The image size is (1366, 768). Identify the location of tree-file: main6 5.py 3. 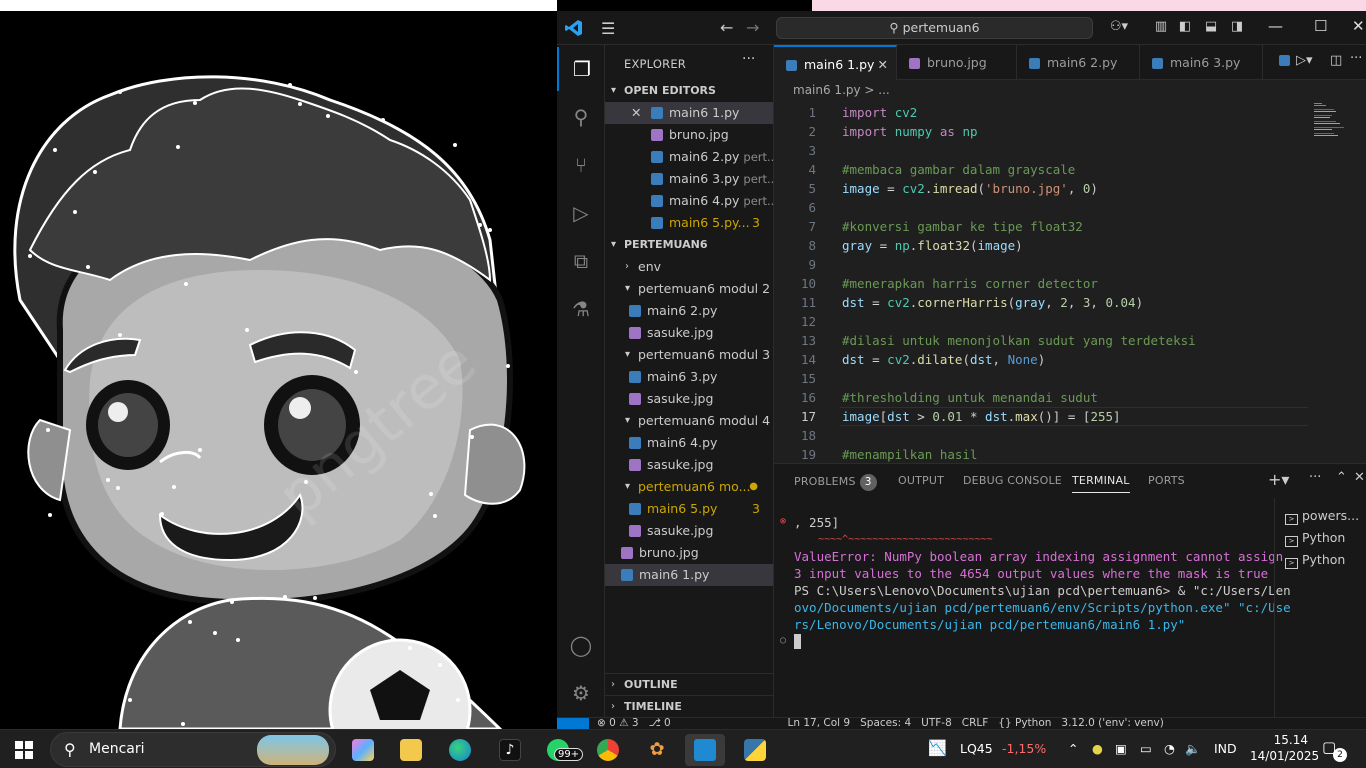
(689, 509).